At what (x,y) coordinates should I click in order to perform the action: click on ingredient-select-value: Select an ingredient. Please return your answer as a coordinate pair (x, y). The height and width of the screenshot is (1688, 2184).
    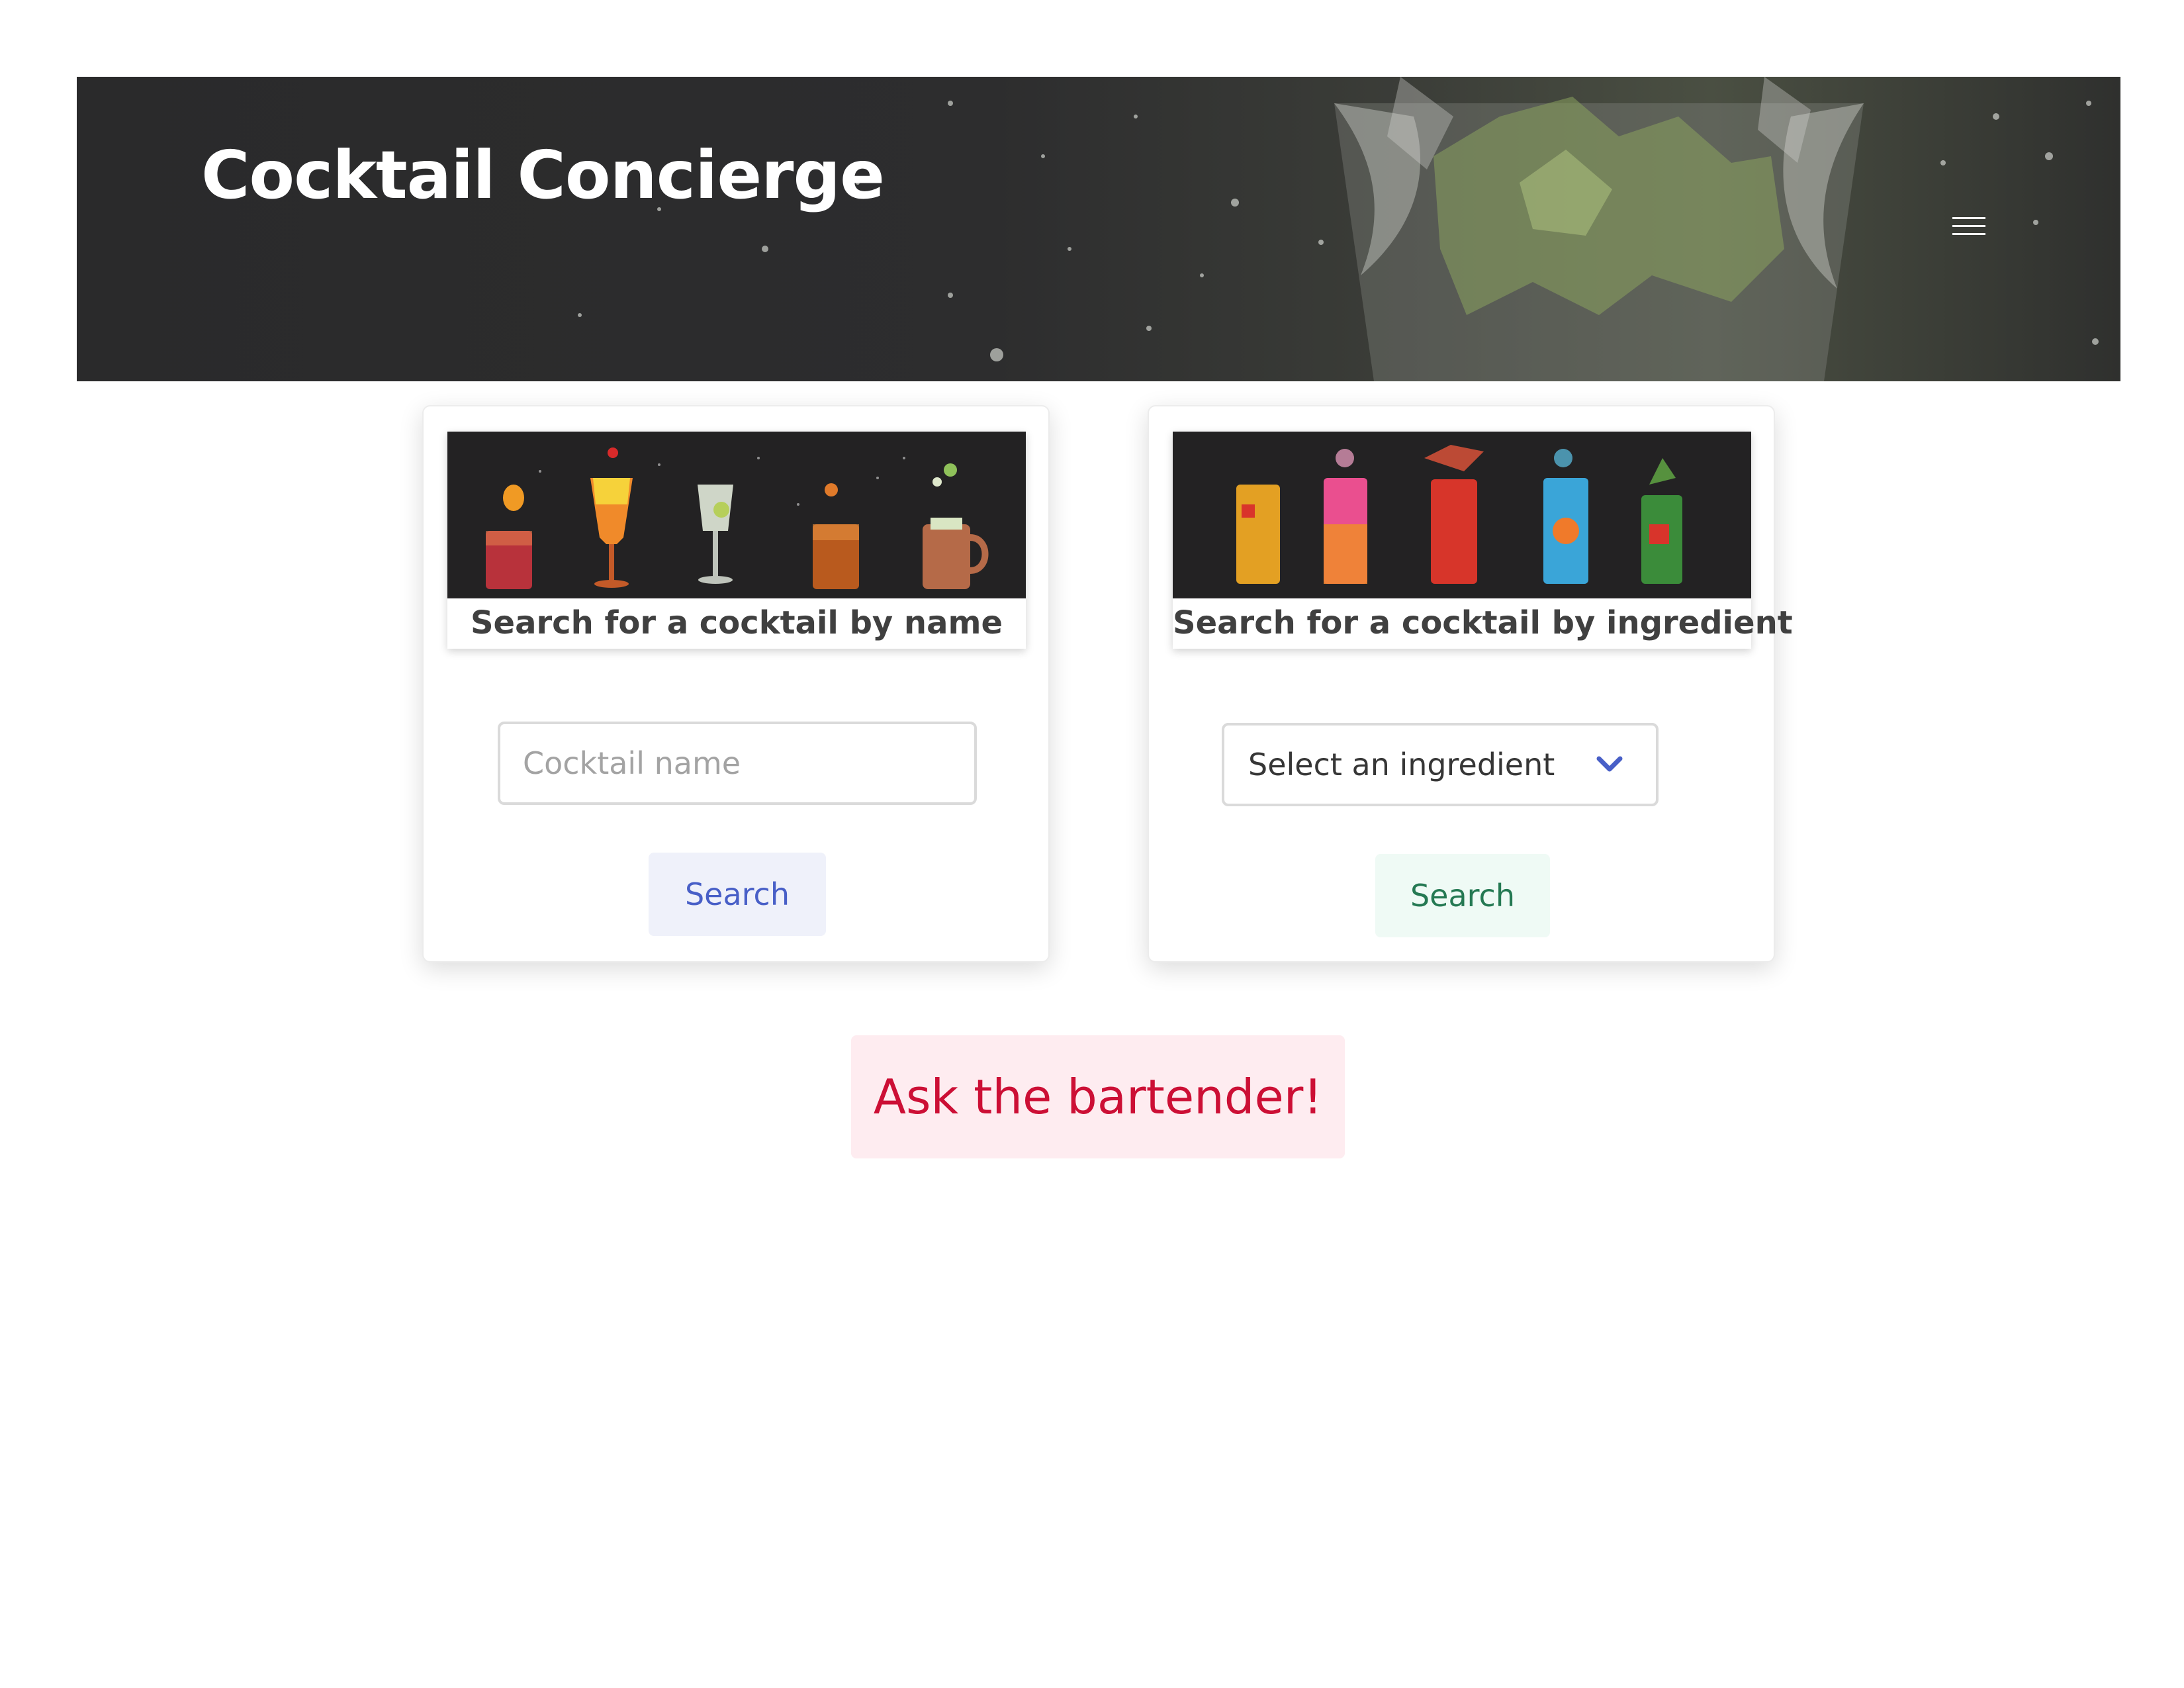
    Looking at the image, I should click on (1402, 764).